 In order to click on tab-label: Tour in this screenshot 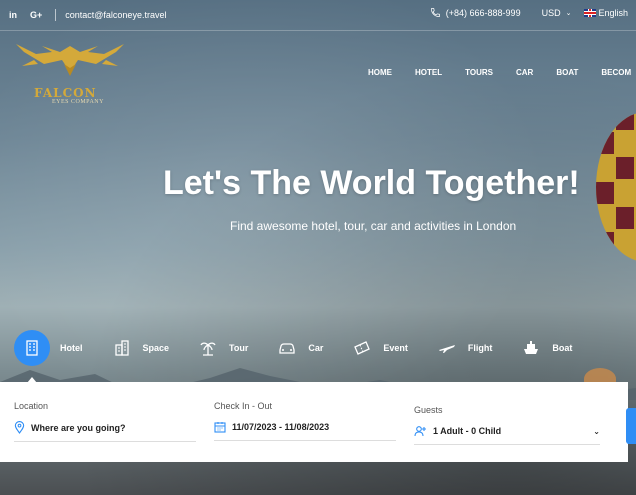, I will do `click(239, 348)`.